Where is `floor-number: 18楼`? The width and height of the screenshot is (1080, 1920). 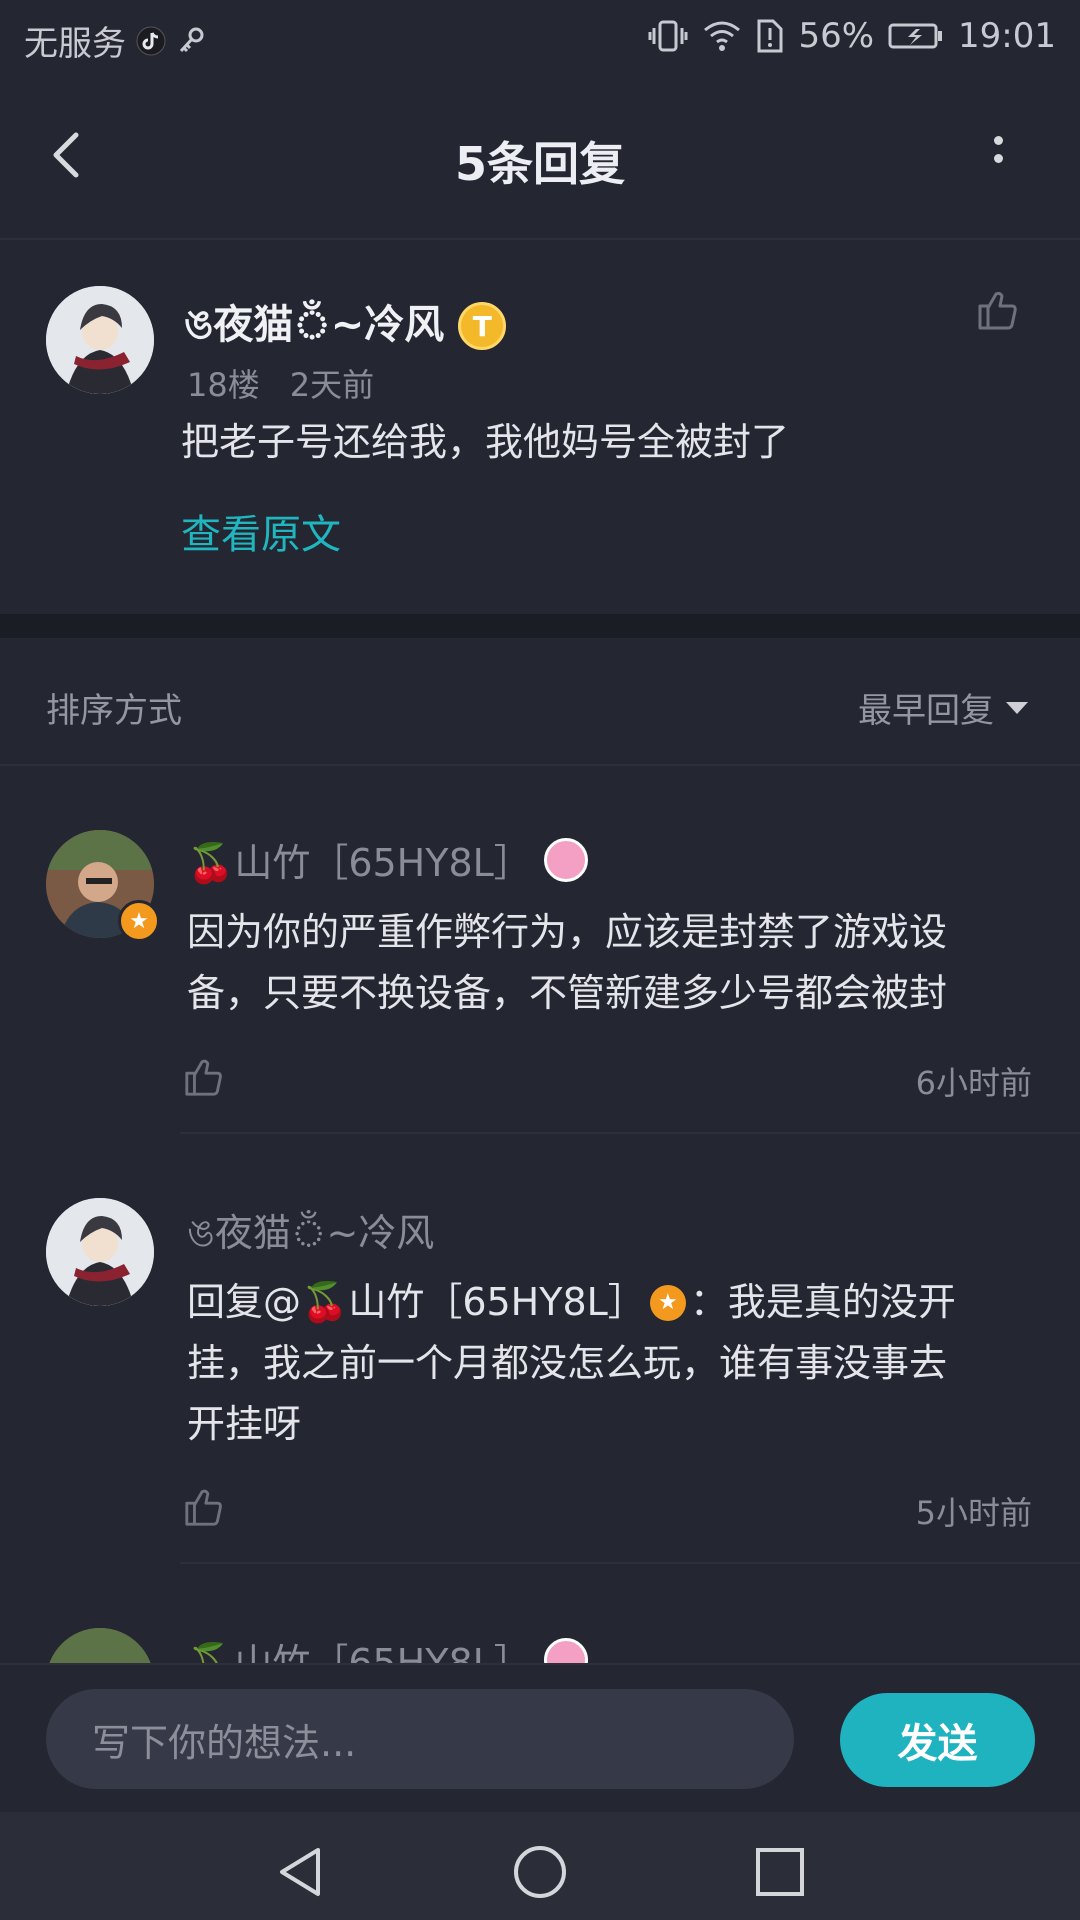
floor-number: 18楼 is located at coordinates (223, 385).